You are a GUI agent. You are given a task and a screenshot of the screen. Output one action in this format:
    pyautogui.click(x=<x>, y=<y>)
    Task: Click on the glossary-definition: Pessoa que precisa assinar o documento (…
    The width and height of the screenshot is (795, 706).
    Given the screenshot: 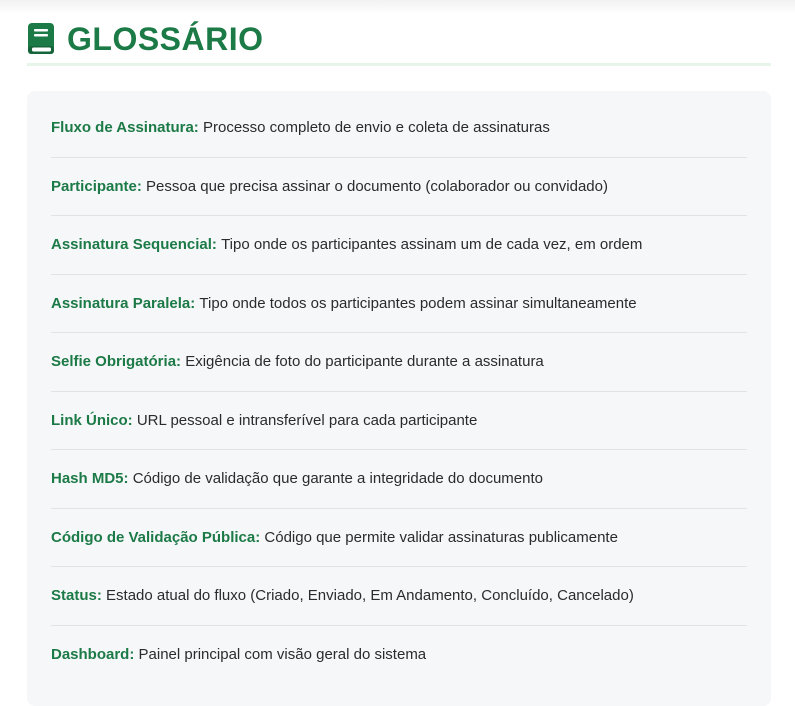 What is the action you would take?
    pyautogui.click(x=377, y=186)
    